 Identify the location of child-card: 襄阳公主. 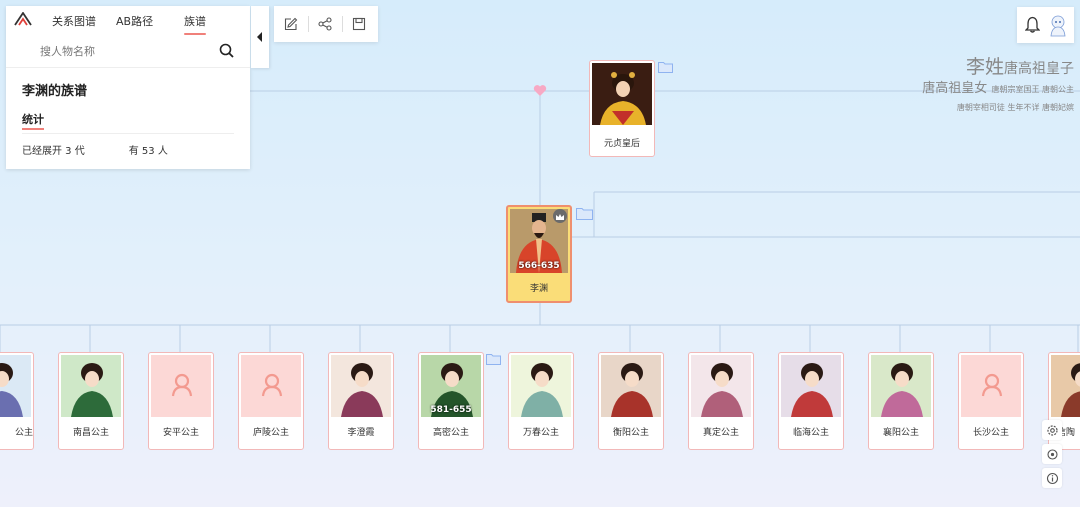
(901, 401).